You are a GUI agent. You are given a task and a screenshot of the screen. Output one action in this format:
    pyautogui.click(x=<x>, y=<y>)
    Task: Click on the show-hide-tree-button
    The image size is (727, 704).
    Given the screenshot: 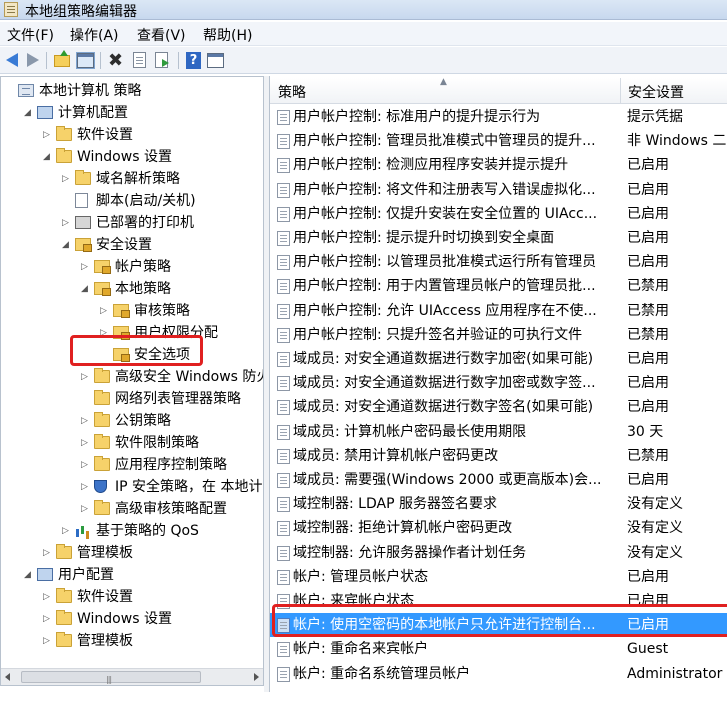 What is the action you would take?
    pyautogui.click(x=85, y=60)
    